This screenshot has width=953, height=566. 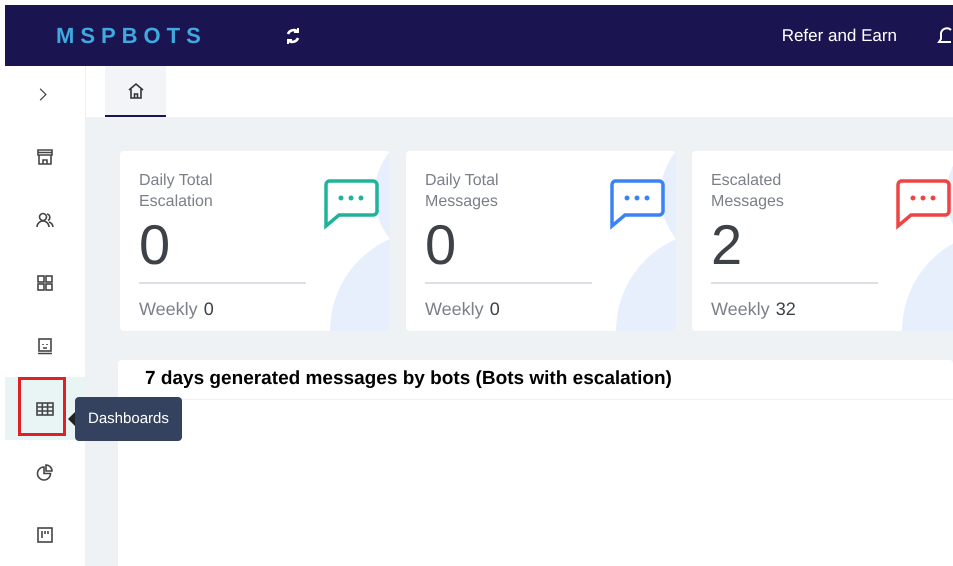 I want to click on weekly-value: 32, so click(x=786, y=309).